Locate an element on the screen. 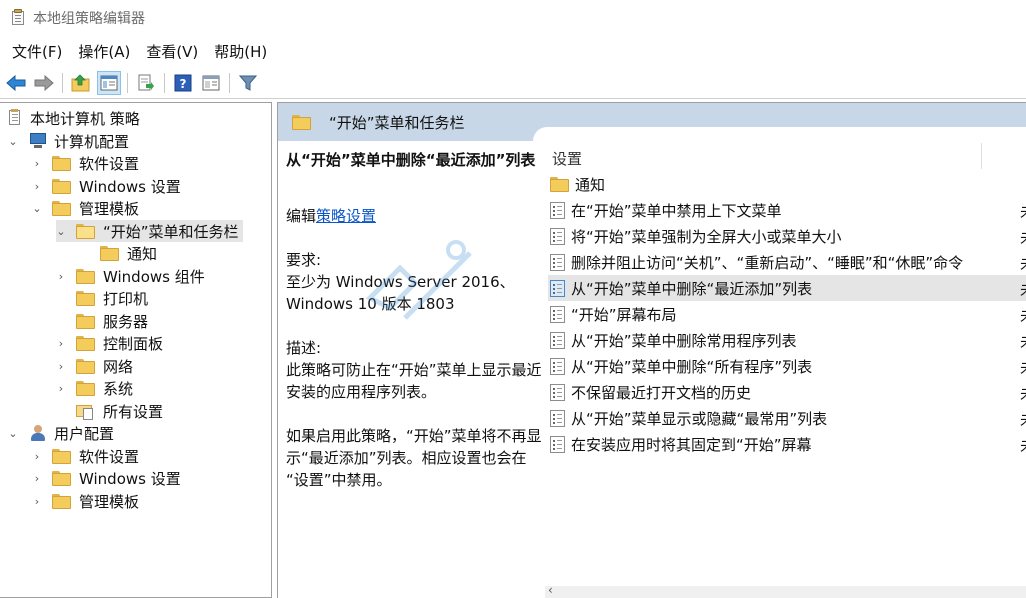 The height and width of the screenshot is (598, 1026). list-item: 删除并阻止访问“关机”、“重新启动”、“睡眠”和“休眠”命令 is located at coordinates (787, 262).